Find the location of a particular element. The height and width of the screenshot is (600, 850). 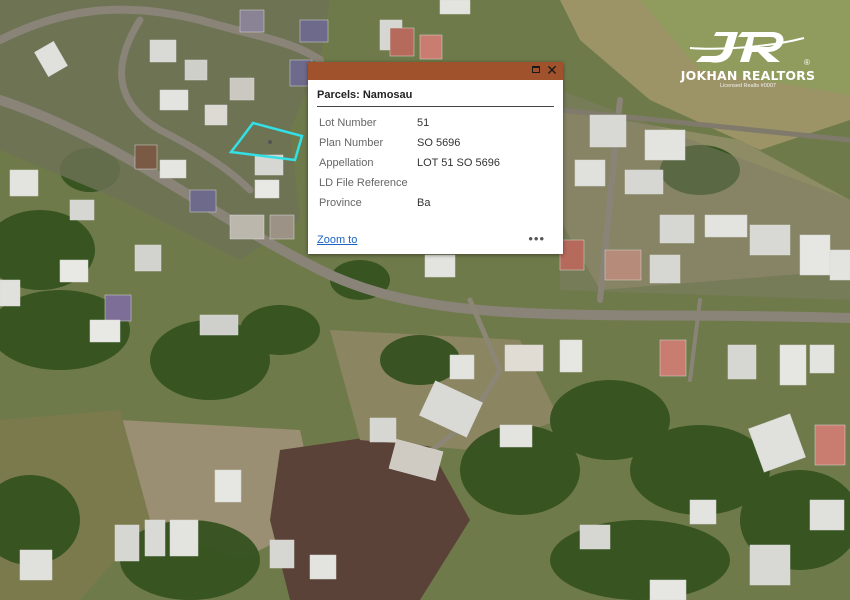

realtor-logo: JOKHAN REALTORS ® Licensed Realts #0007 is located at coordinates (748, 60).